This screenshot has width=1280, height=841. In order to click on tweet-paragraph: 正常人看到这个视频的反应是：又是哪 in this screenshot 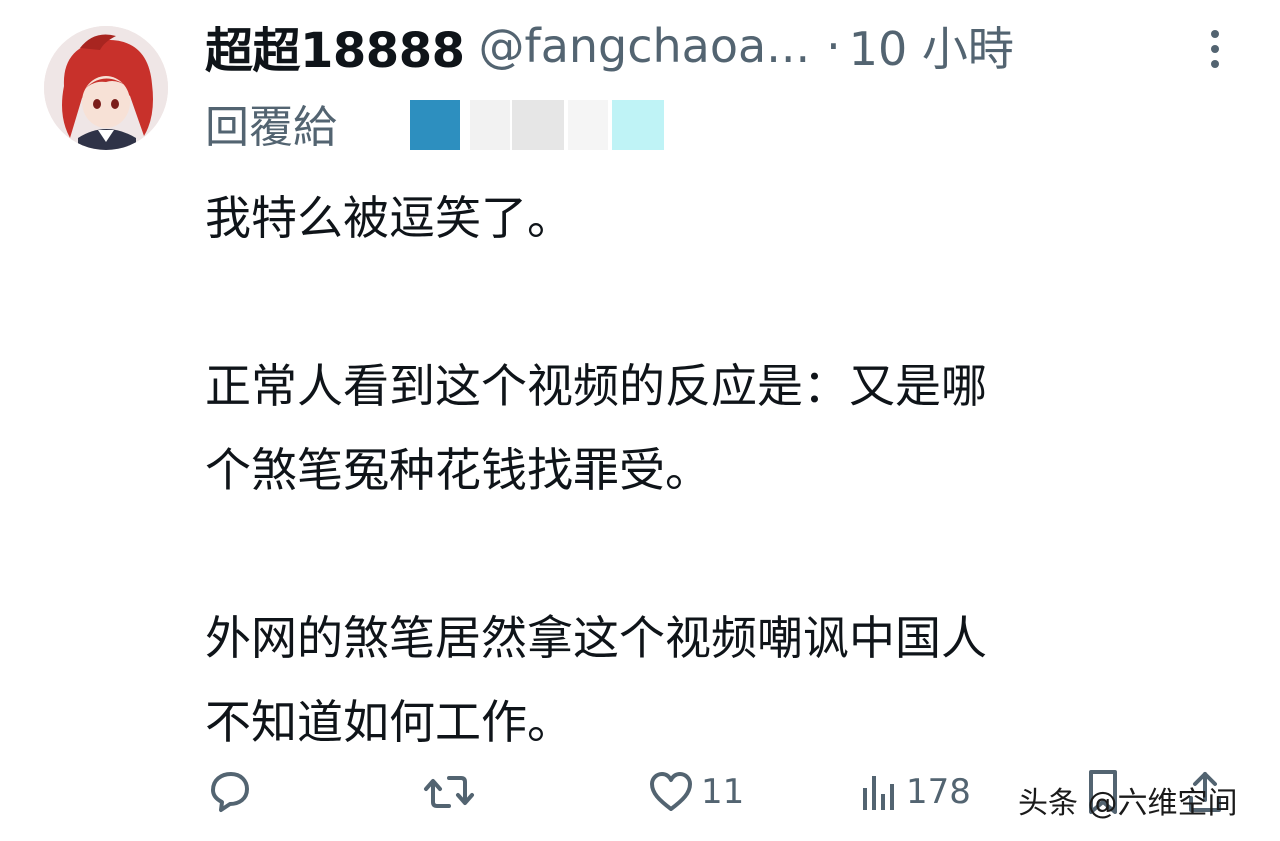, I will do `click(596, 386)`.